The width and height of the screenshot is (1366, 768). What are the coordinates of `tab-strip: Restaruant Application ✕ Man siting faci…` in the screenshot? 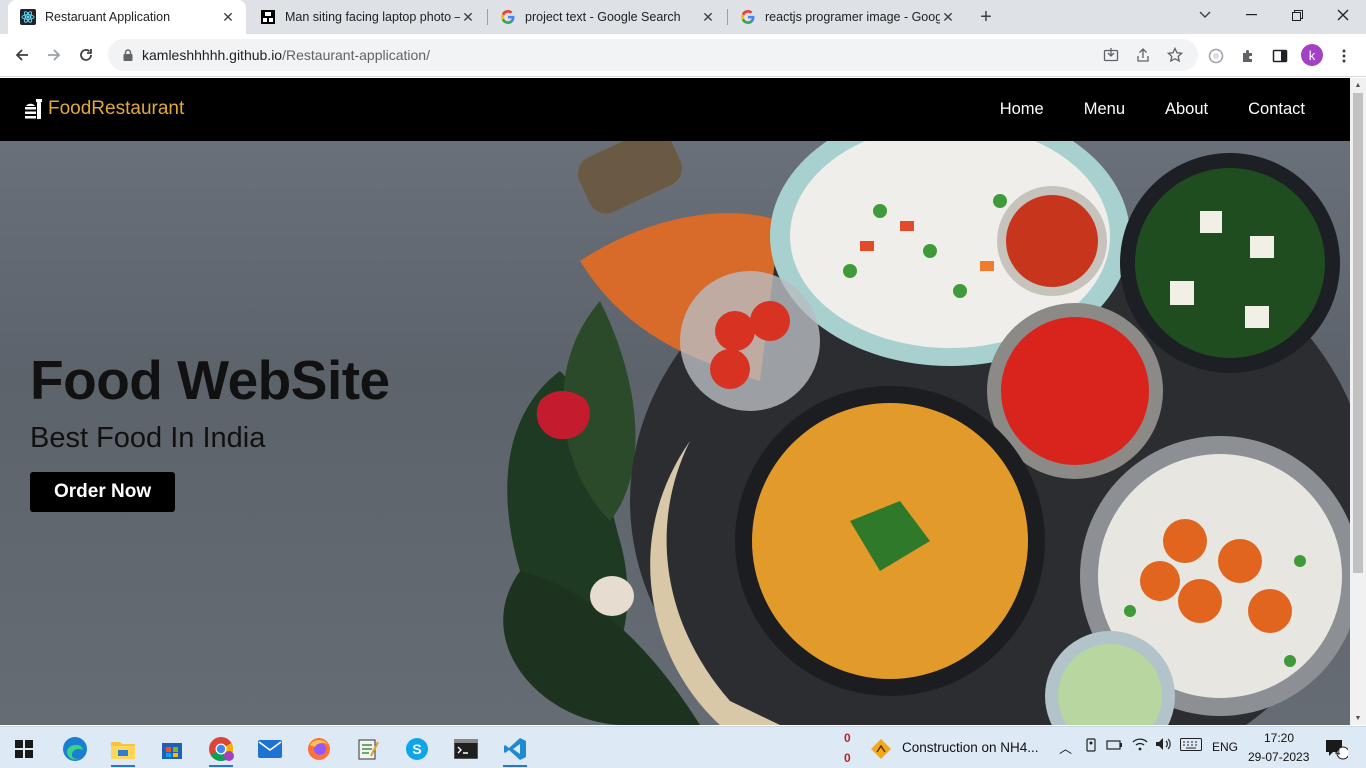 It's located at (683, 17).